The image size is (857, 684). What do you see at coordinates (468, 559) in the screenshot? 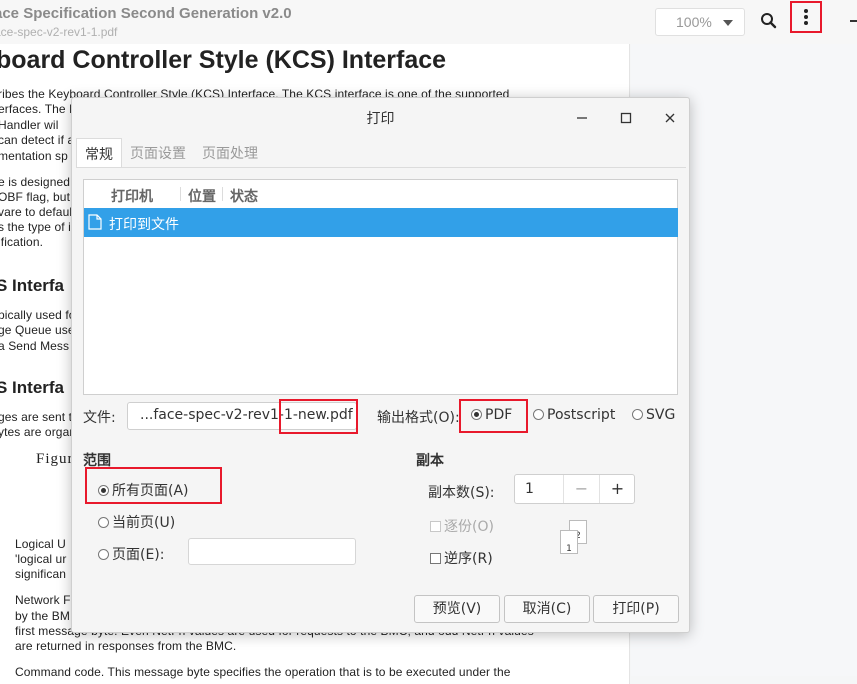
I see `reverse-label: 逆序(R)` at bounding box center [468, 559].